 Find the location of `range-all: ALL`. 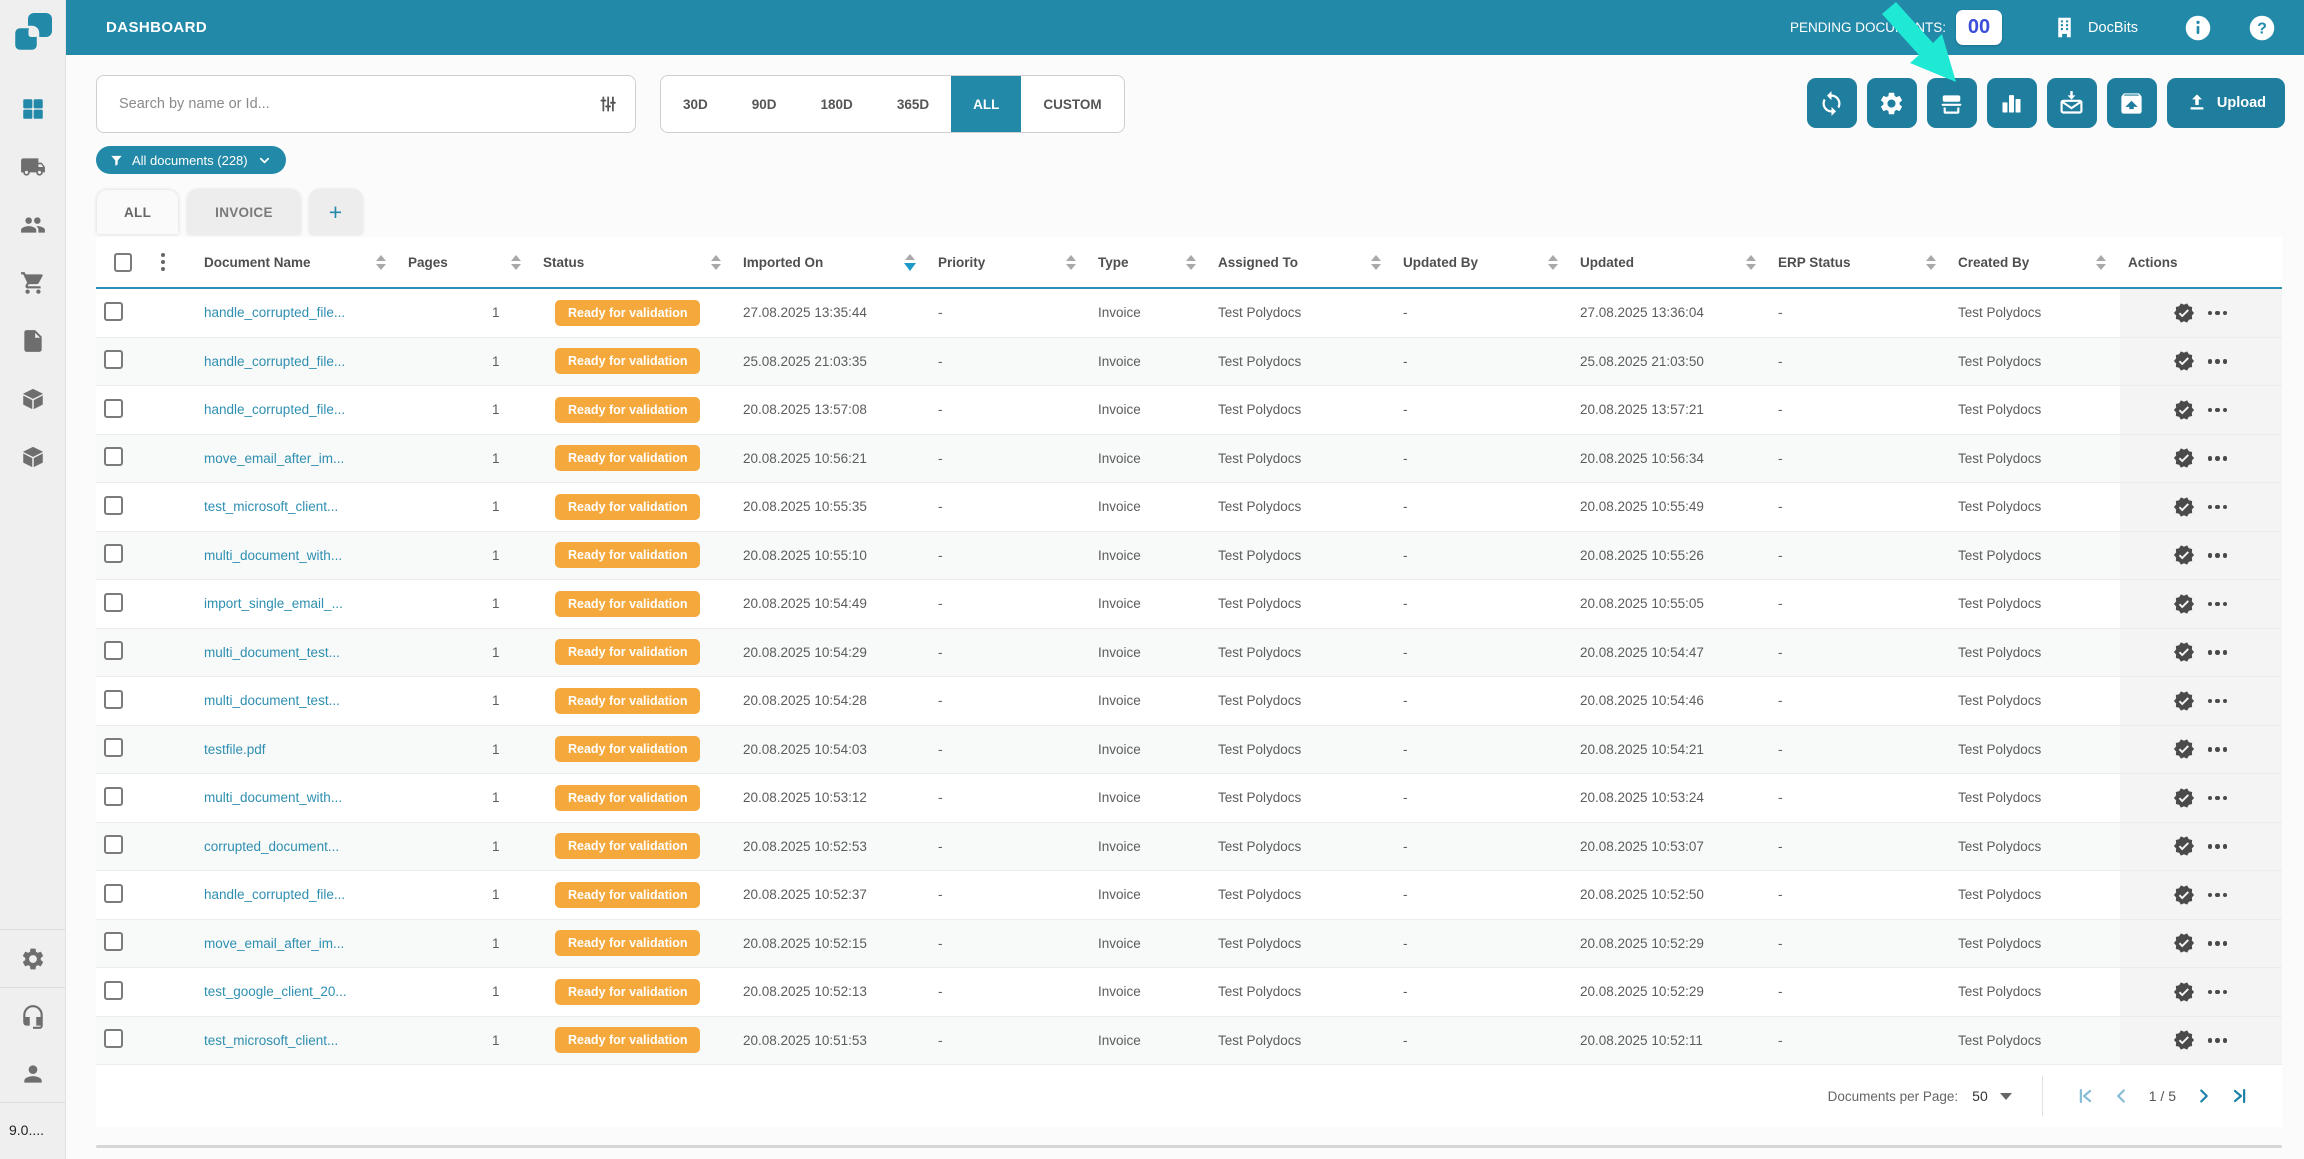

range-all: ALL is located at coordinates (986, 104).